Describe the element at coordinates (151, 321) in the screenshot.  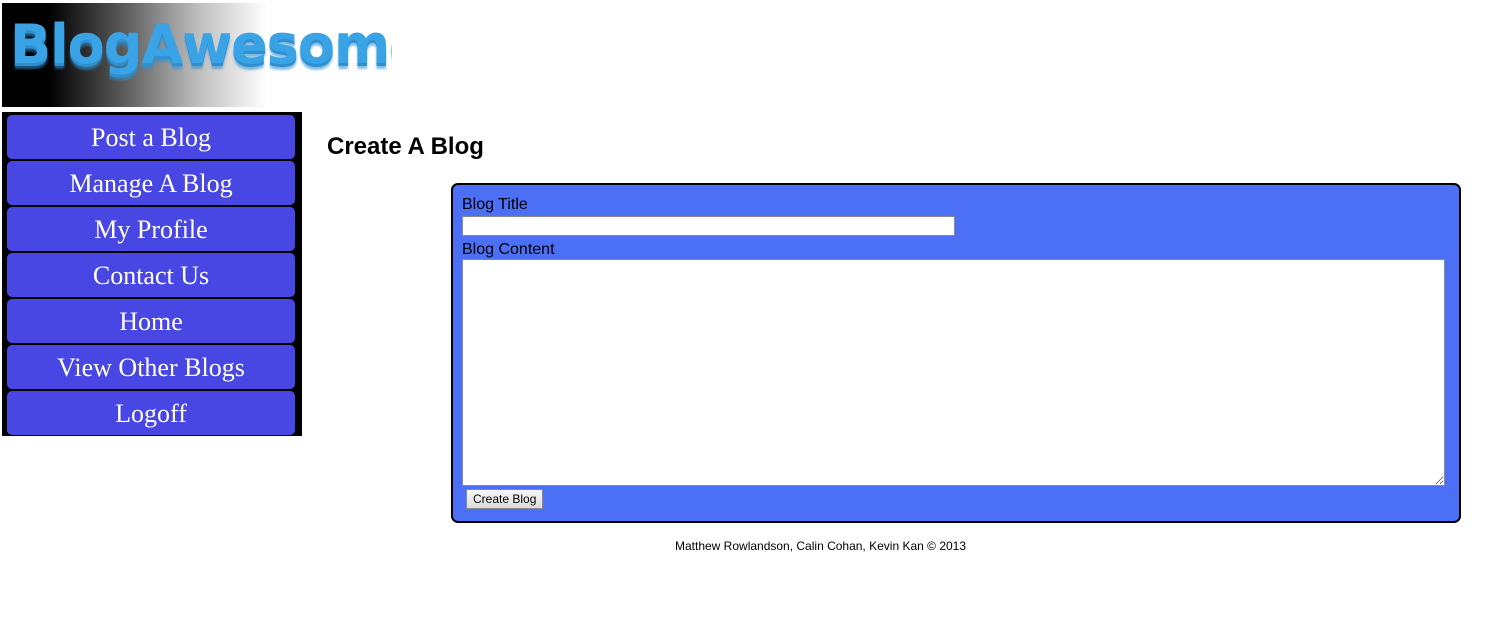
I see `nav-item-home: Home` at that location.